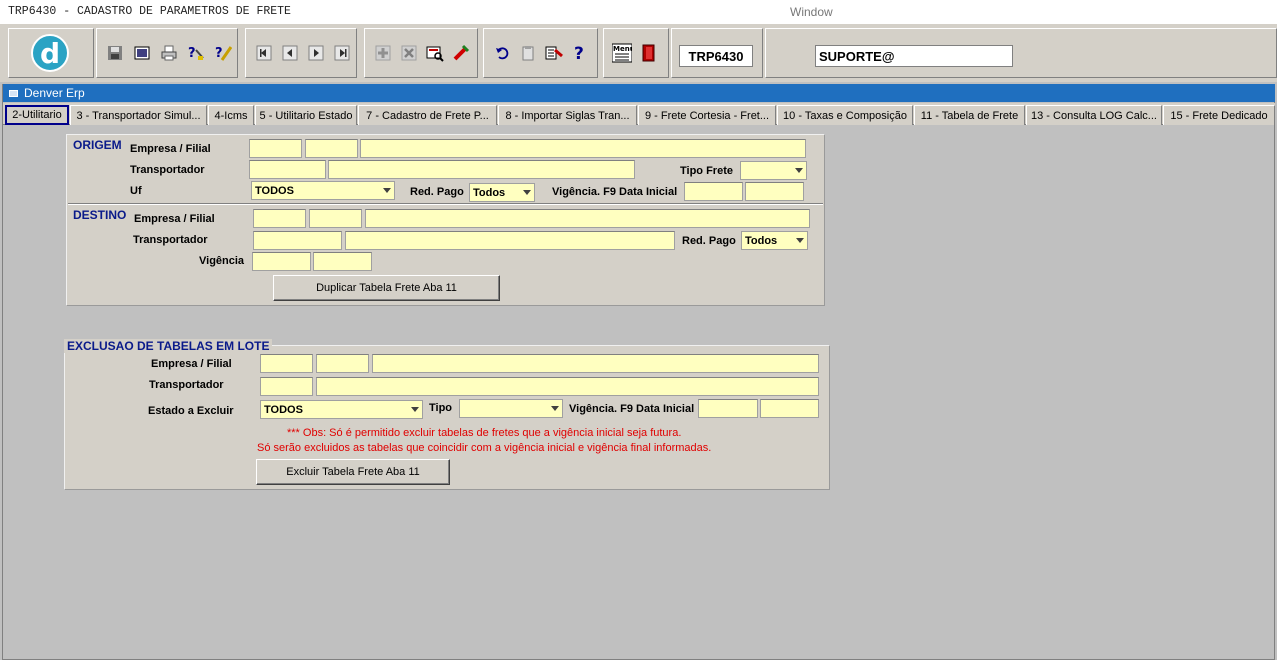  I want to click on toolbar-group-tools: ?, so click(540, 53).